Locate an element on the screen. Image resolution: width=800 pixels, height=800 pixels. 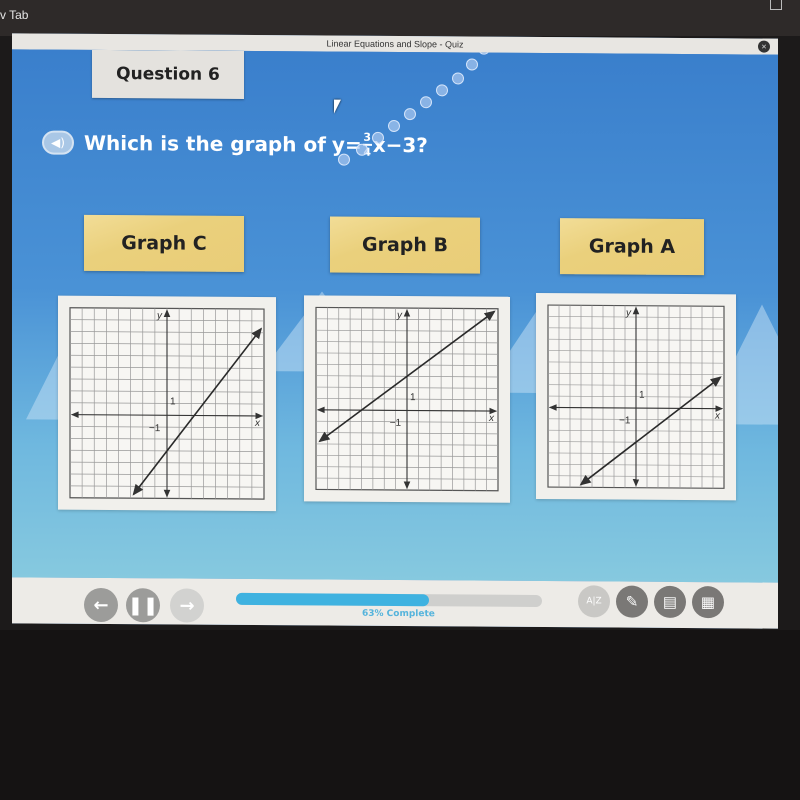
progress-bar is located at coordinates (389, 600).